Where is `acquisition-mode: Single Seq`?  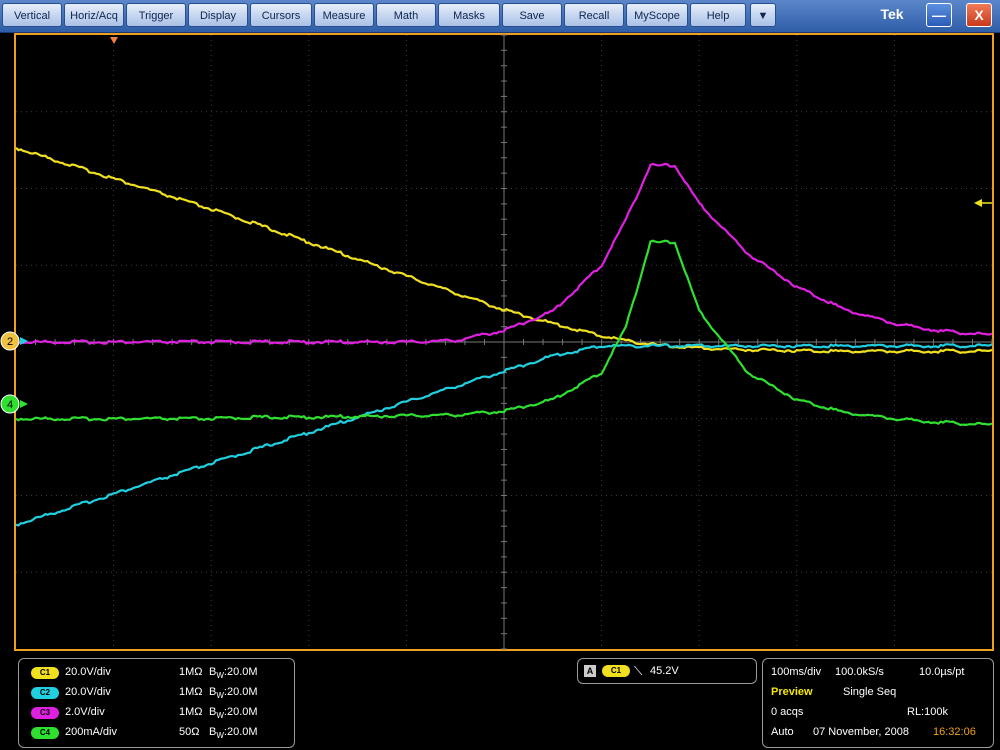
acquisition-mode: Single Seq is located at coordinates (870, 692).